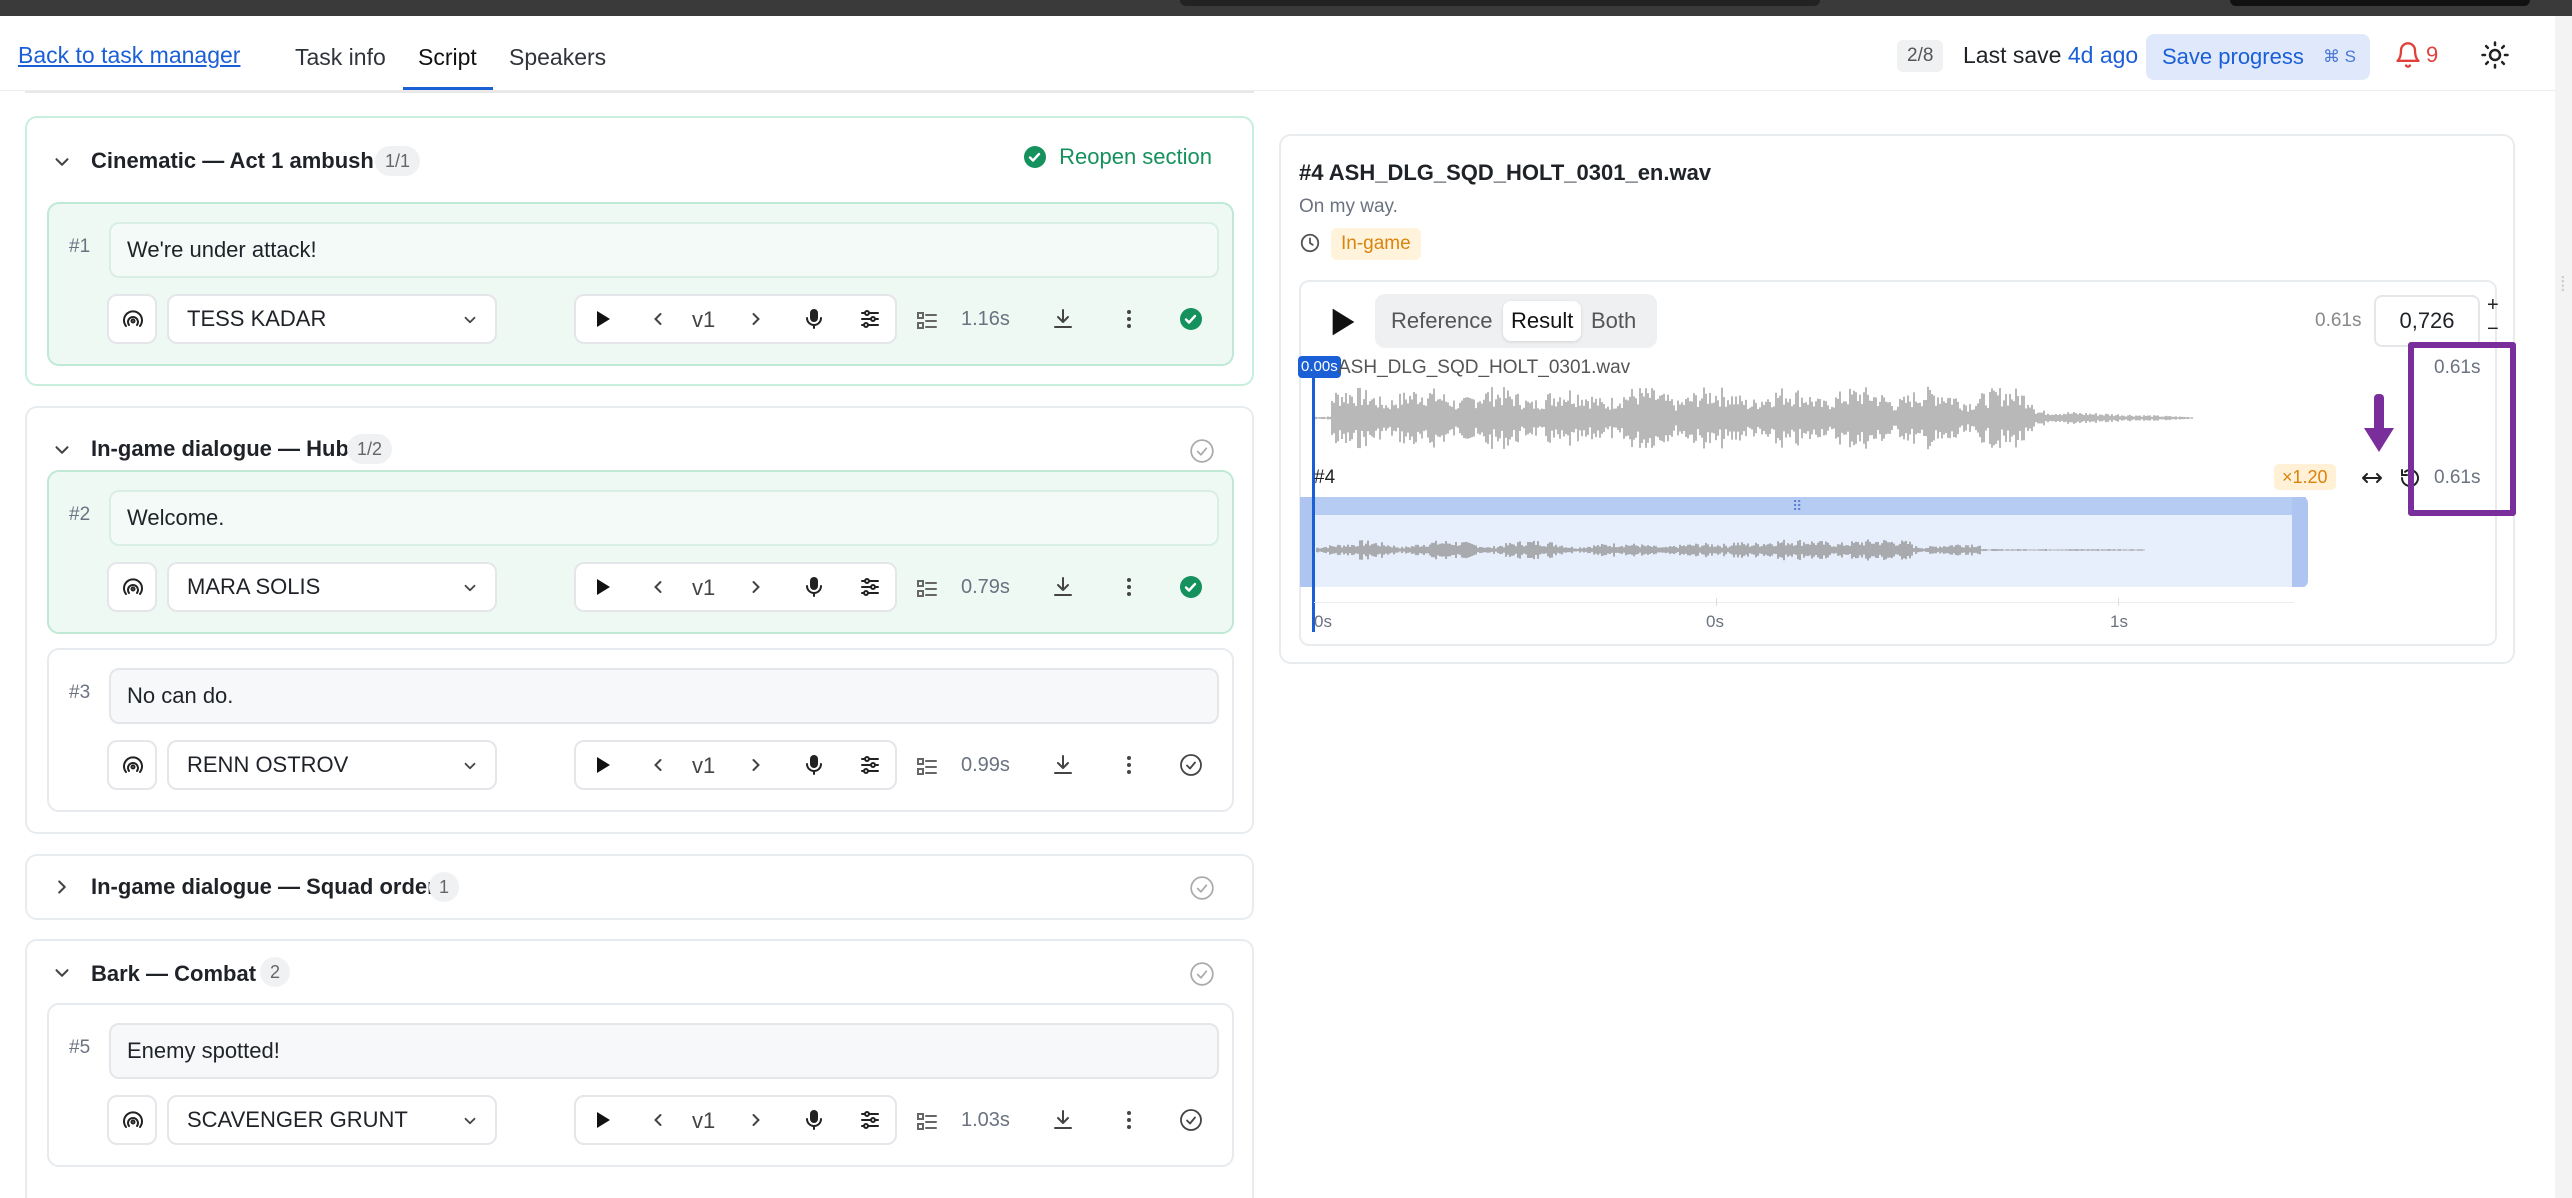  I want to click on scrollbar, so click(2563, 607).